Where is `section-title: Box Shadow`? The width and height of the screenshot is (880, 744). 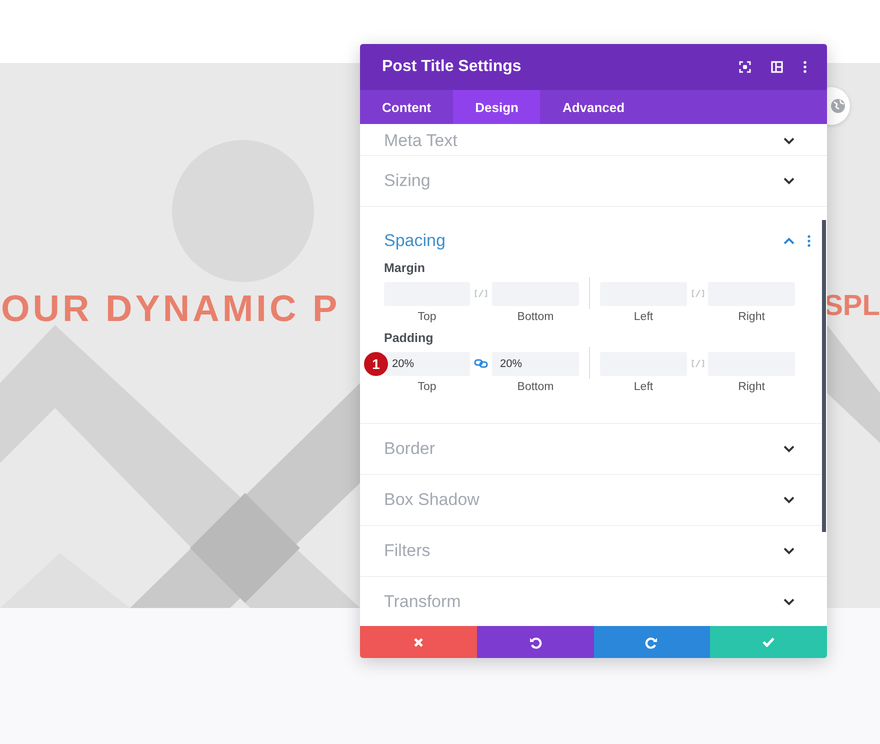
section-title: Box Shadow is located at coordinates (583, 500).